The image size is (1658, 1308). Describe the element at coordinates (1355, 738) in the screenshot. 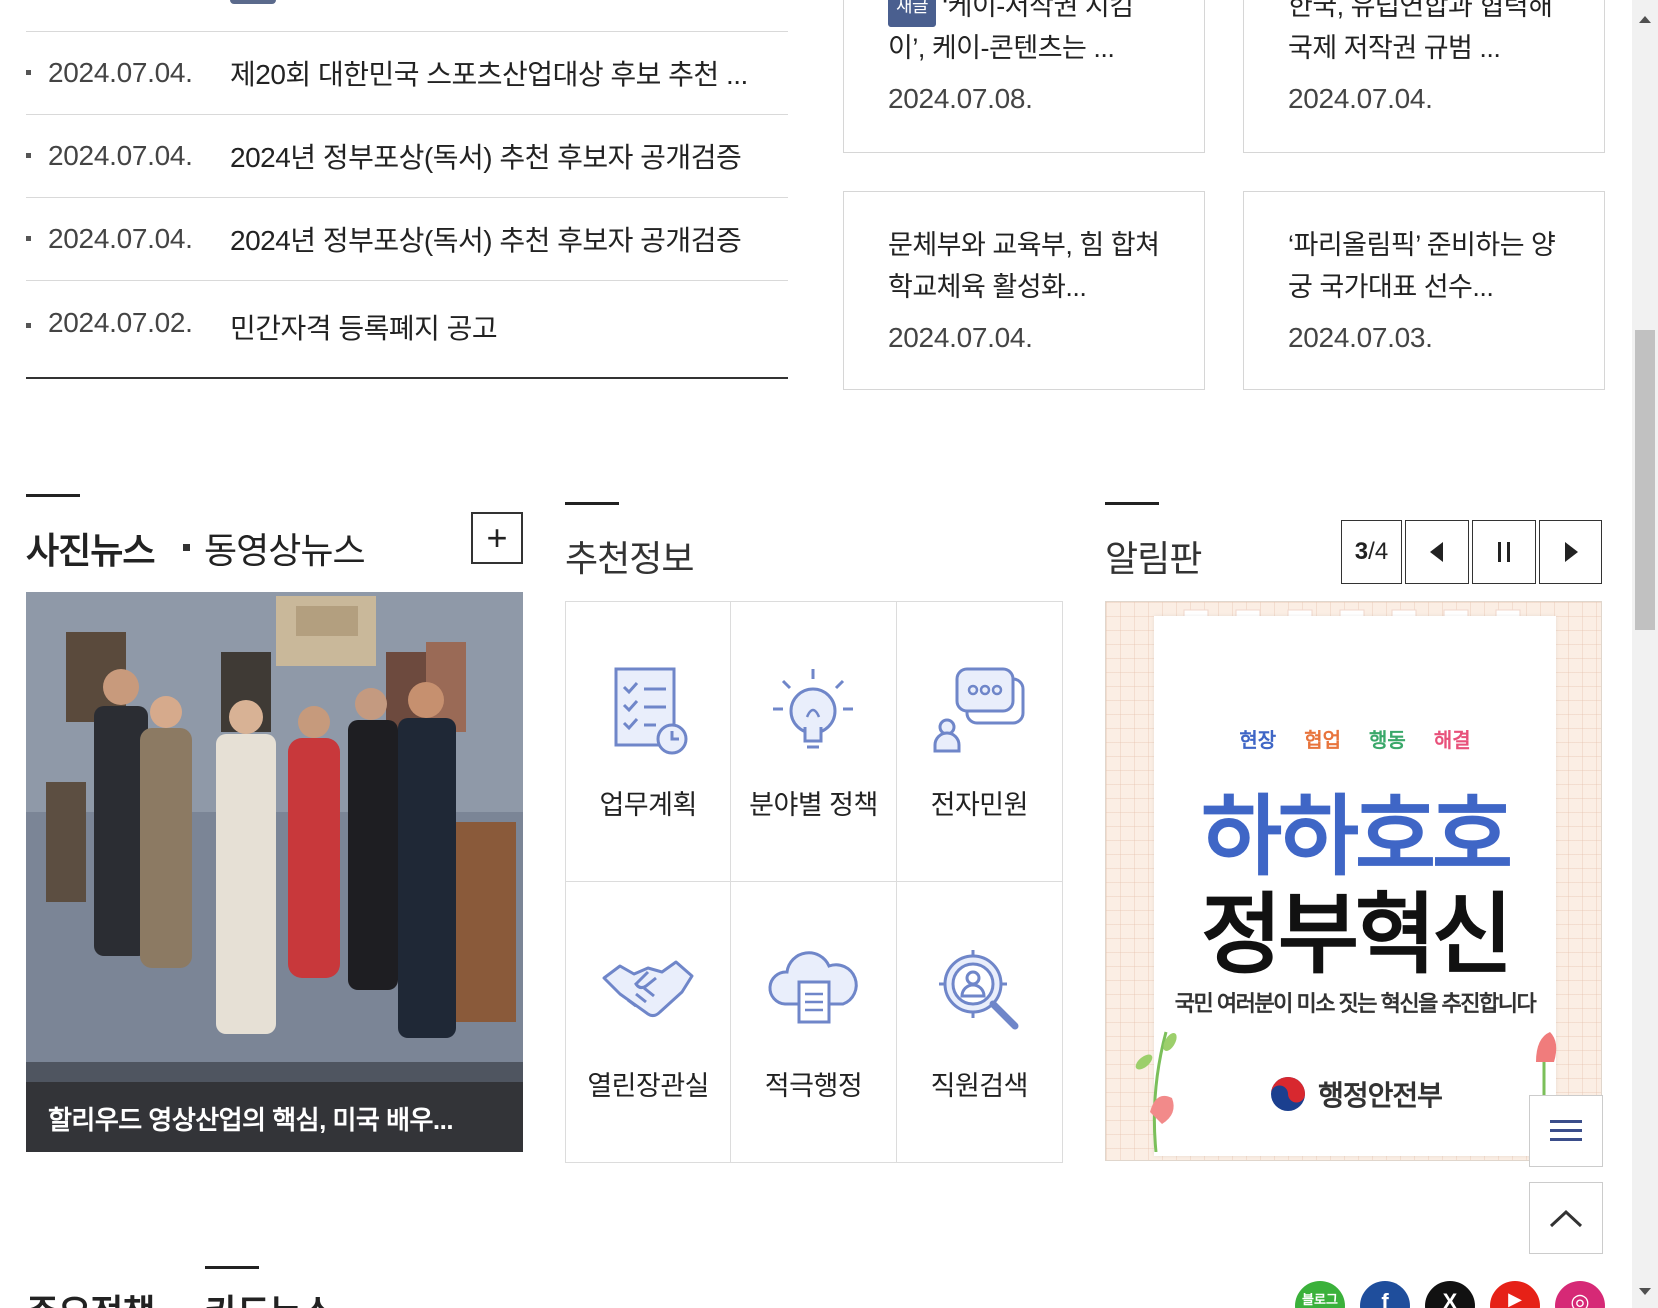

I see `banner-keywords: 현장 협업 행동 해결` at that location.